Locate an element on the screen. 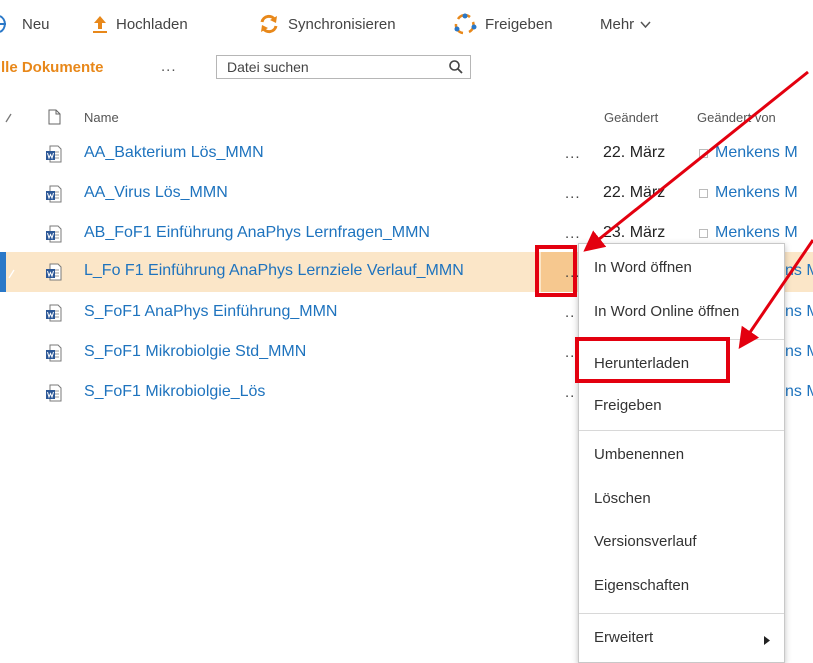  annotation-arrows is located at coordinates (698, 209).